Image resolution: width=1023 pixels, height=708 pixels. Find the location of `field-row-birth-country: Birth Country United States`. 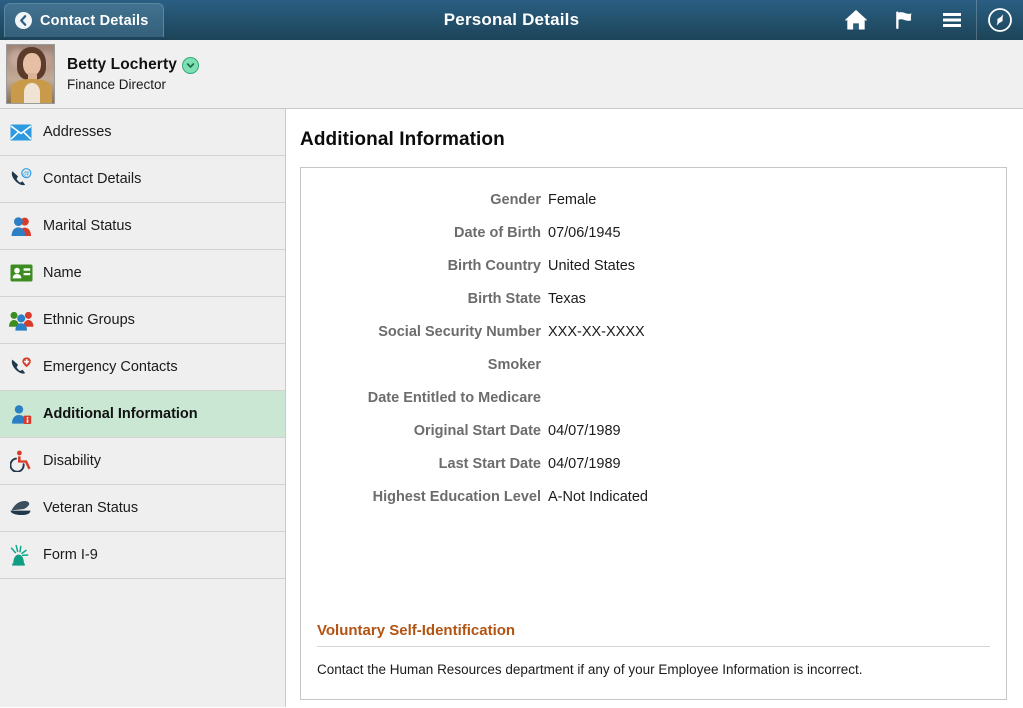

field-row-birth-country: Birth Country United States is located at coordinates (653, 274).